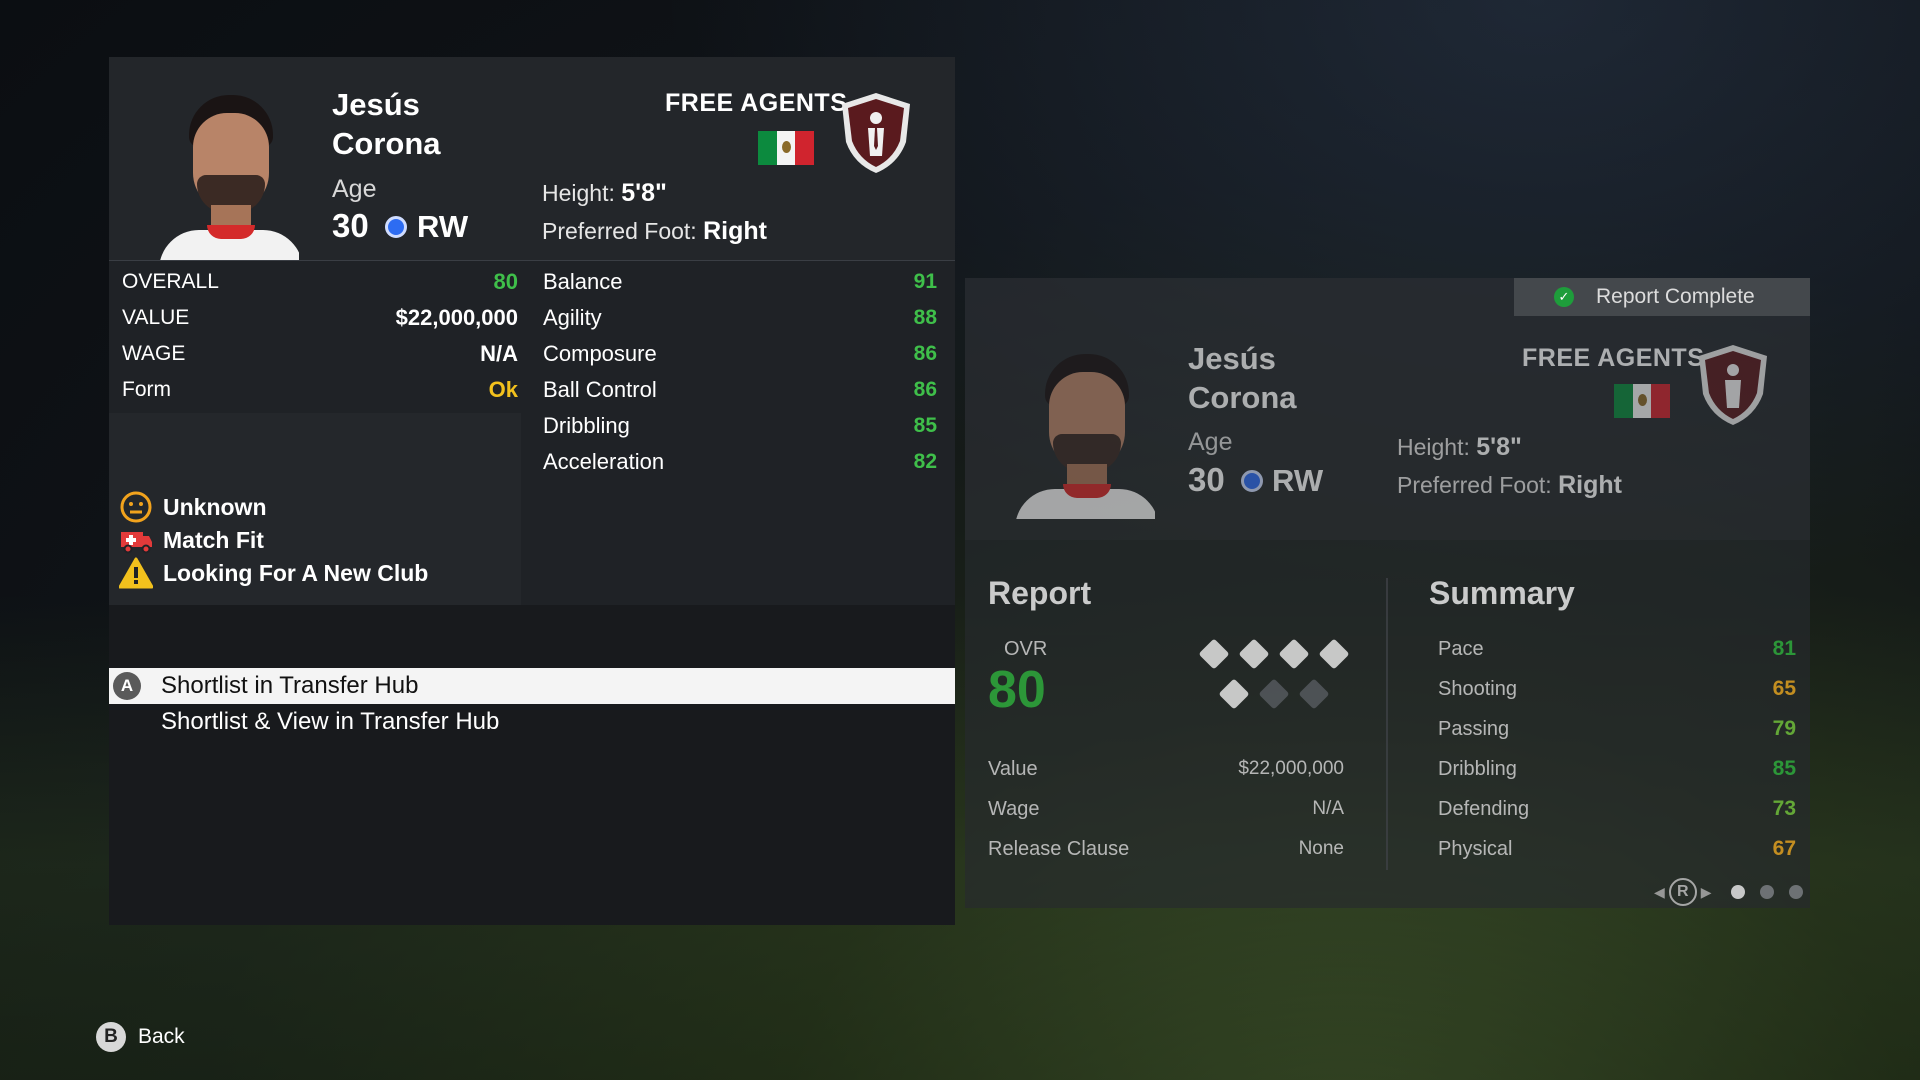 This screenshot has height=1080, width=1920. What do you see at coordinates (1784, 768) in the screenshot?
I see `summary-value: 85` at bounding box center [1784, 768].